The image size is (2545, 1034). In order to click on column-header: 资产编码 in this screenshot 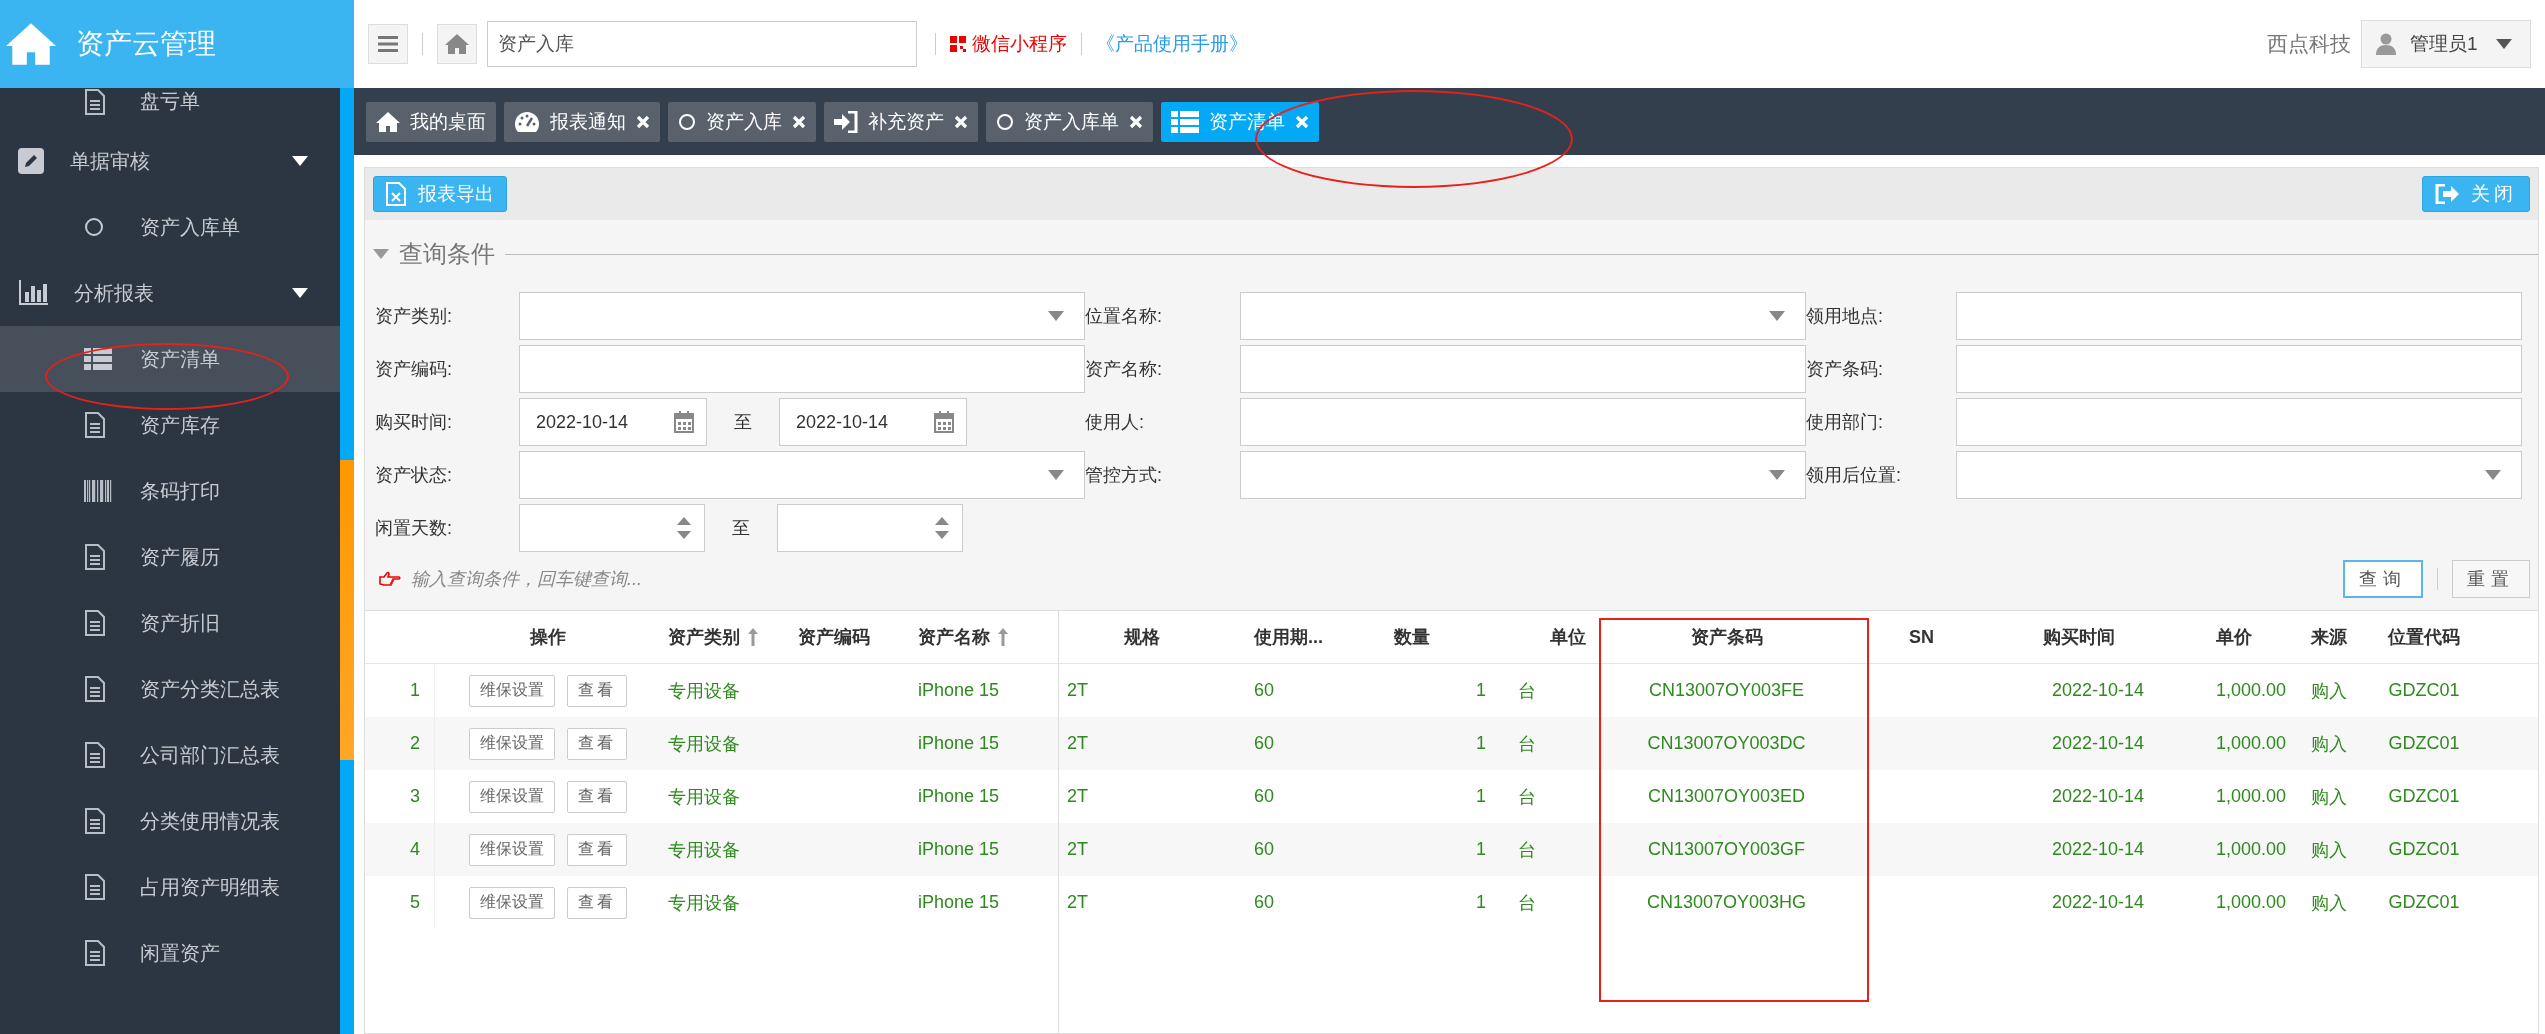, I will do `click(850, 637)`.